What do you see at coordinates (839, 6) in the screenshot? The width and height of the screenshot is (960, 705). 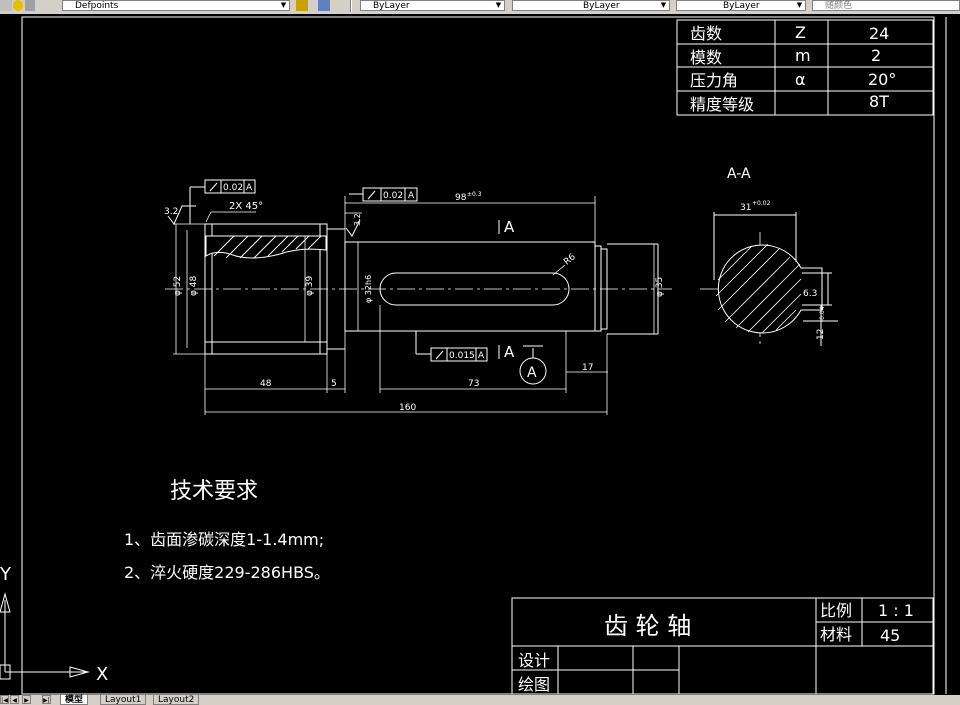 I see `plot-style-dropdown-value: 随颜色` at bounding box center [839, 6].